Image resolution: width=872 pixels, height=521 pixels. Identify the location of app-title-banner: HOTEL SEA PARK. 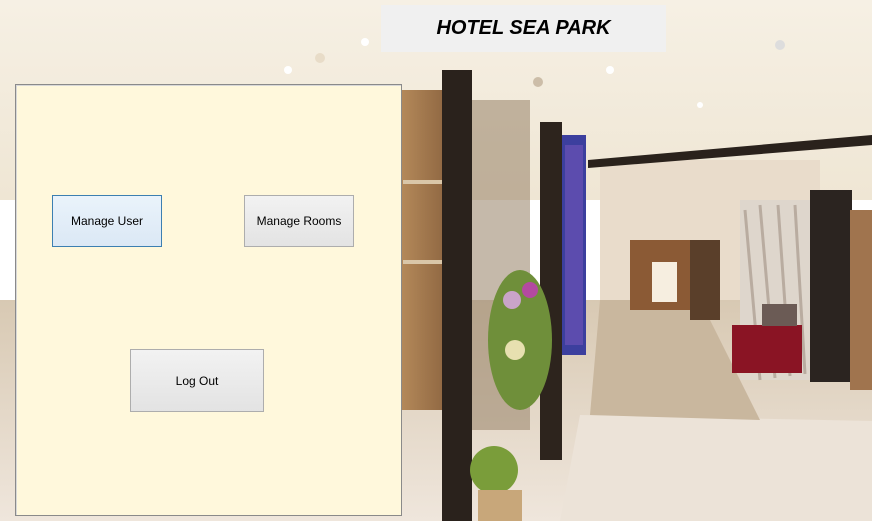
(523, 28).